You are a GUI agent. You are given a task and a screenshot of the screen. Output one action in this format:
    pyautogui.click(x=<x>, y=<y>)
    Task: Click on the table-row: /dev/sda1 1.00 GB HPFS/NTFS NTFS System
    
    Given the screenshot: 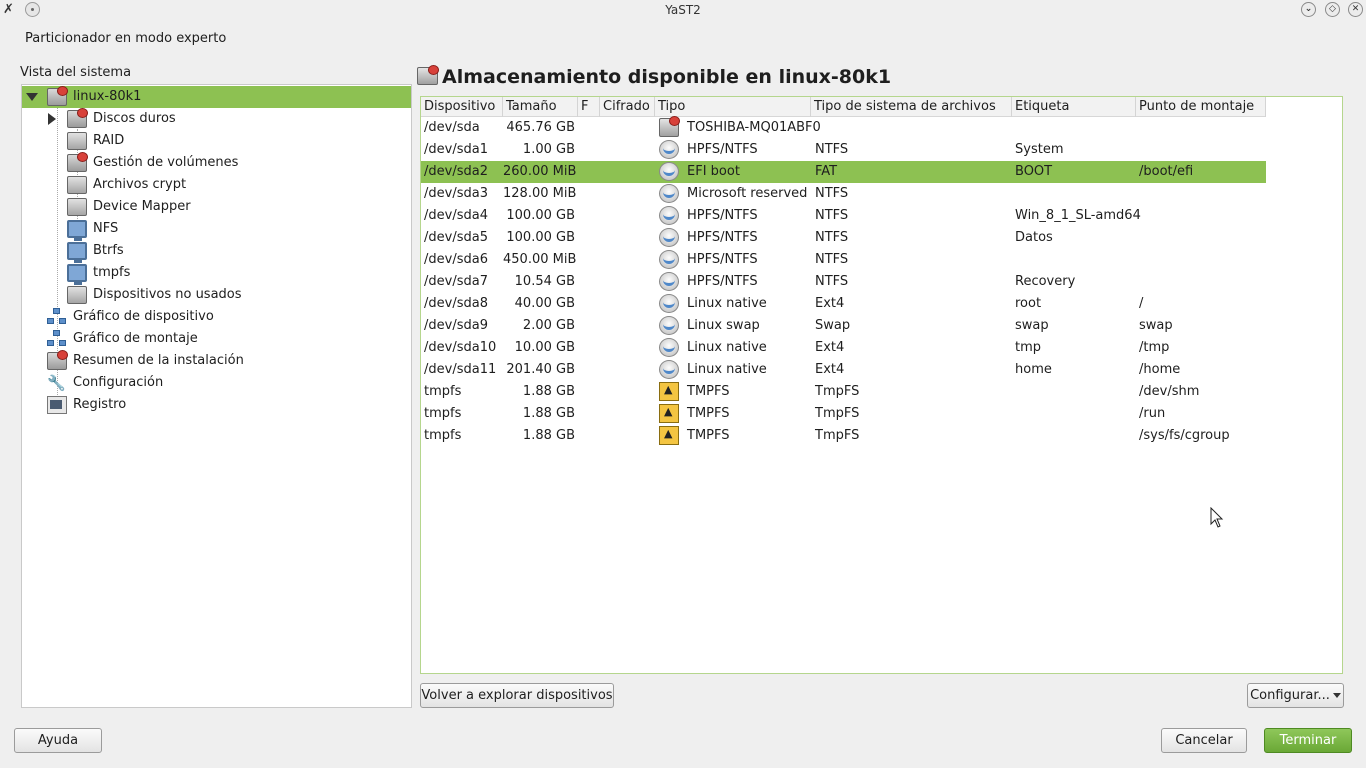 What is the action you would take?
    pyautogui.click(x=843, y=150)
    